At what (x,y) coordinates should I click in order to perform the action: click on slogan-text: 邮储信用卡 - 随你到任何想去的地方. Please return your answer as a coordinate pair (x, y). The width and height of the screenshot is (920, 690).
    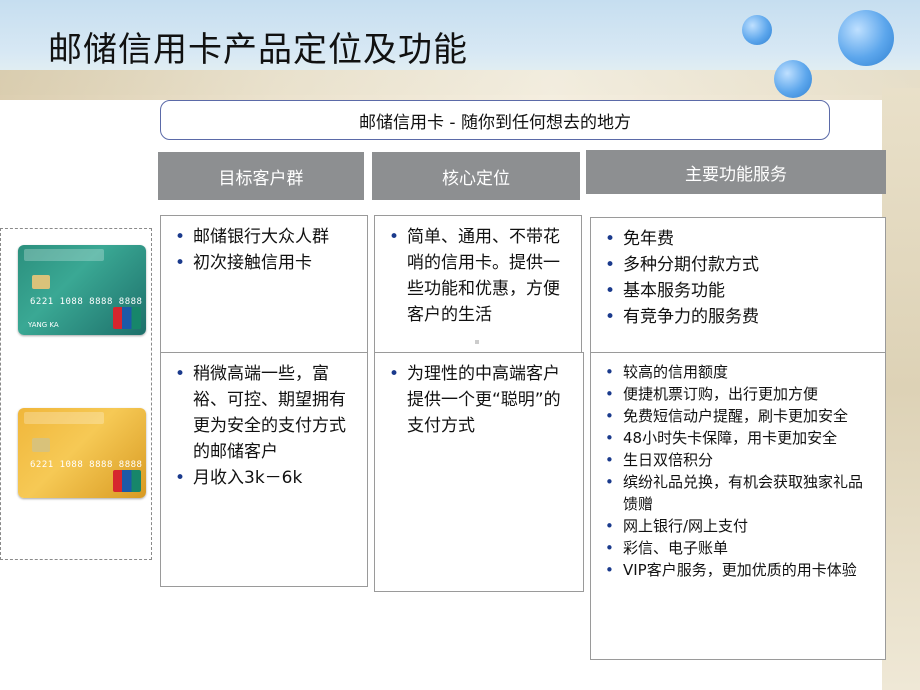
    Looking at the image, I should click on (495, 122).